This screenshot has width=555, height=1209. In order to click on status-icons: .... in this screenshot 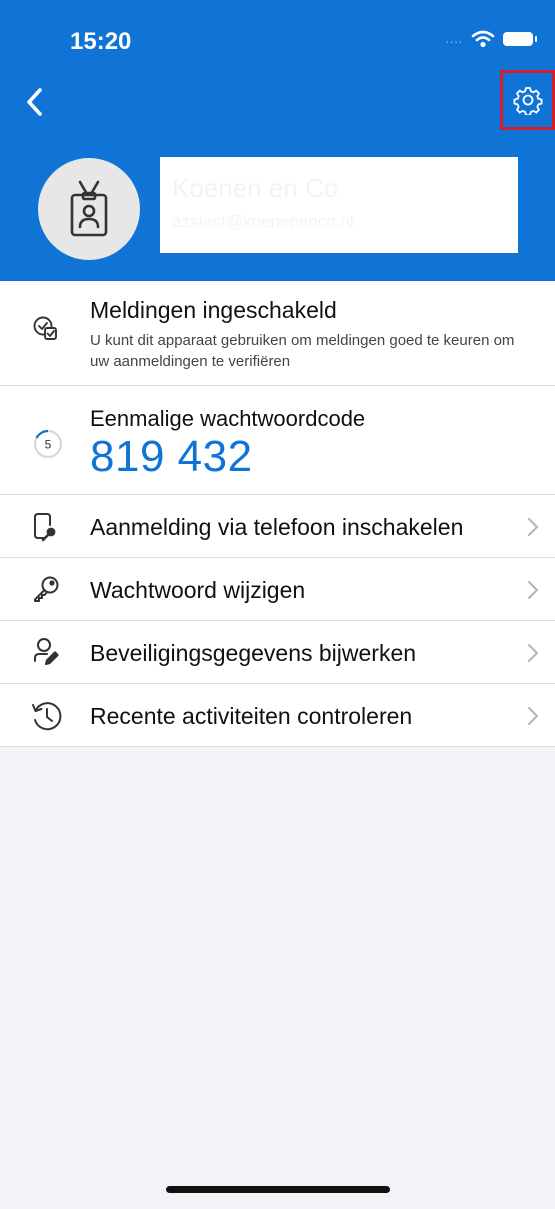, I will do `click(491, 39)`.